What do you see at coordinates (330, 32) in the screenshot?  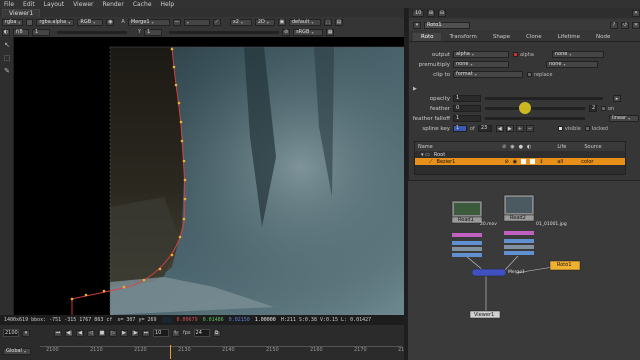 I see `clipping-icon: ▦` at bounding box center [330, 32].